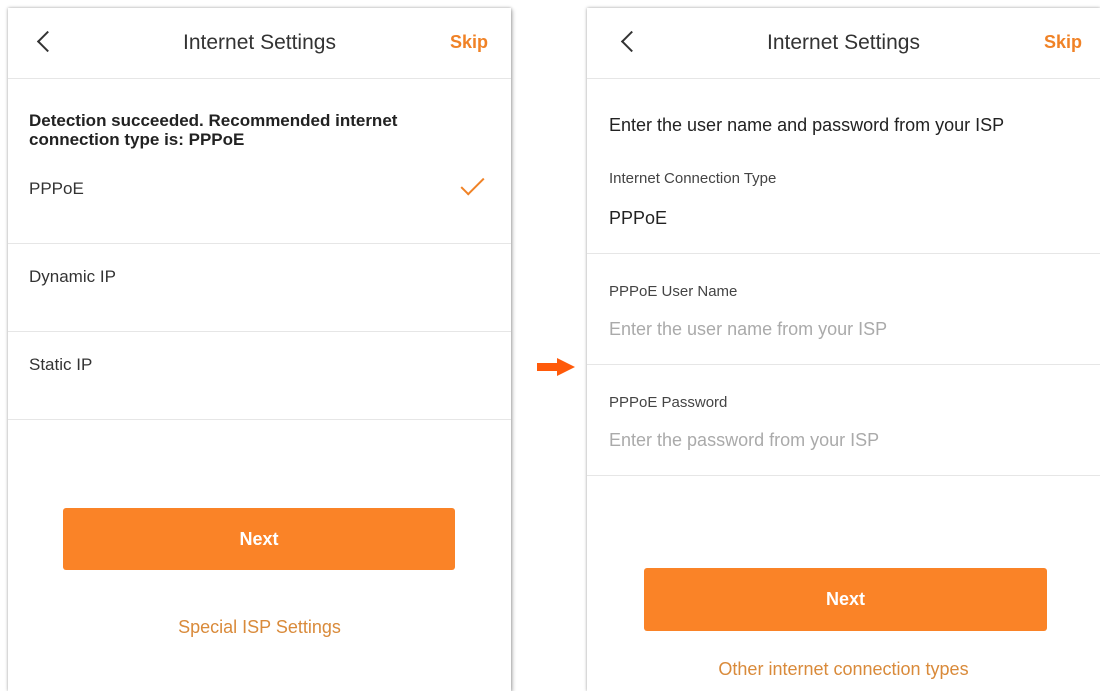 The height and width of the screenshot is (691, 1100). Describe the element at coordinates (472, 183) in the screenshot. I see `check-icon` at that location.